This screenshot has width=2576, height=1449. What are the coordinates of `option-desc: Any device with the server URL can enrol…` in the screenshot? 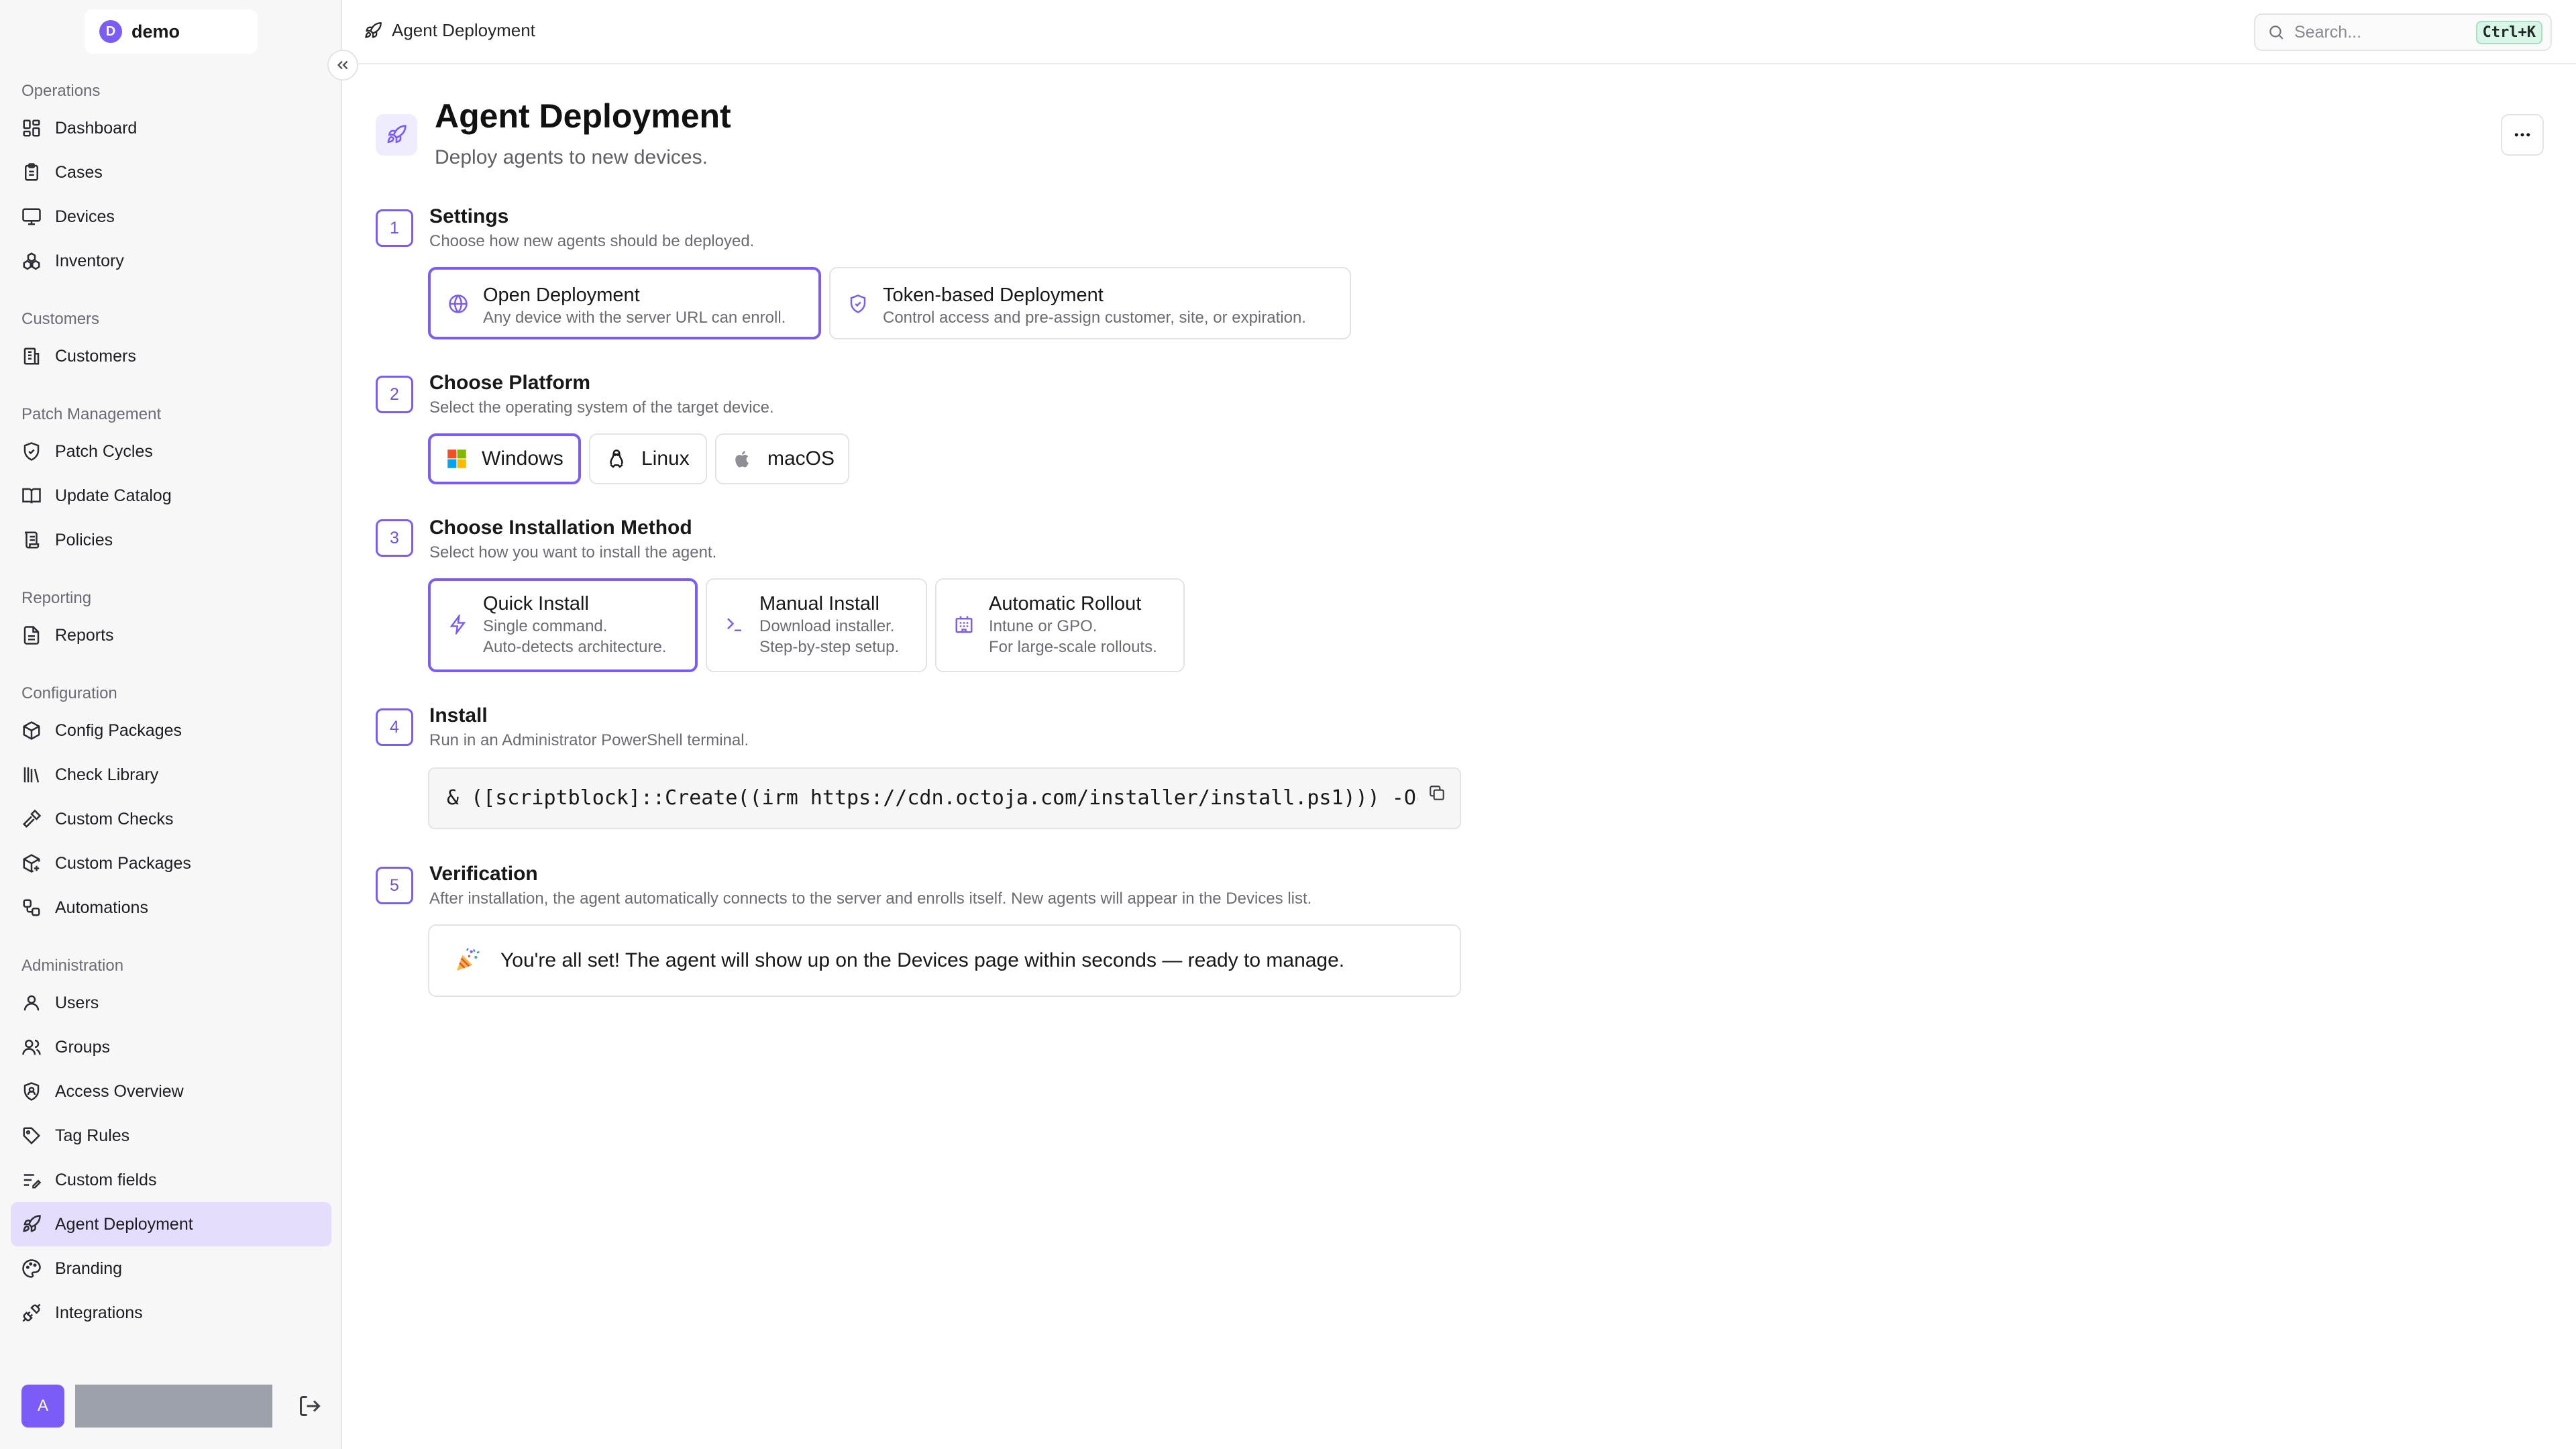 It's located at (634, 318).